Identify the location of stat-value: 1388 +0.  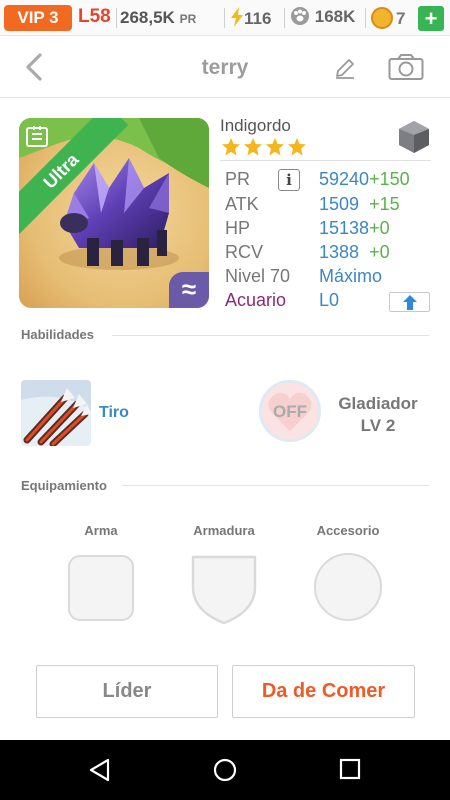
(354, 252).